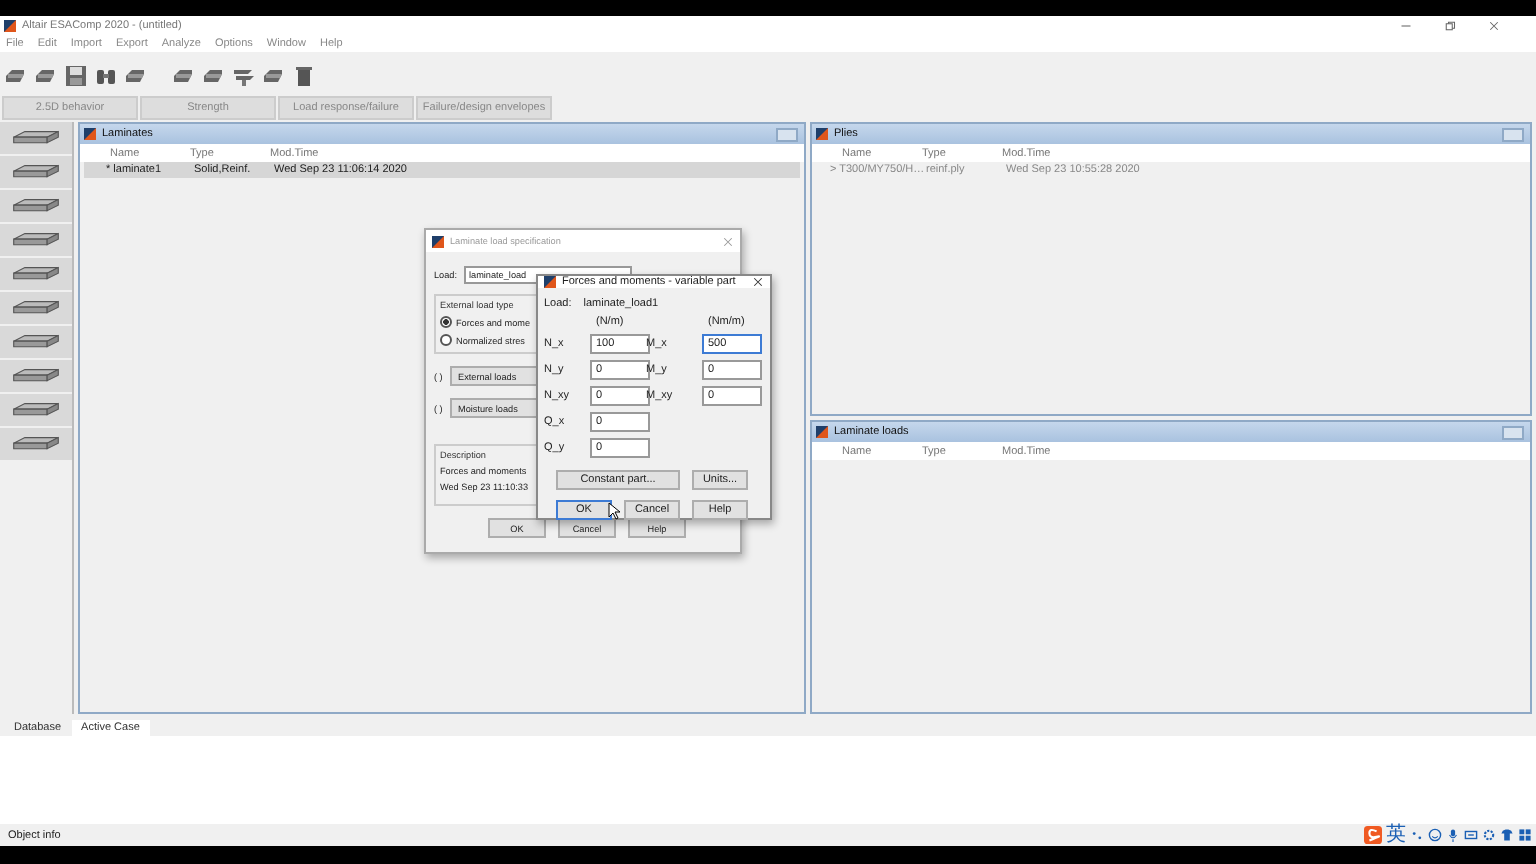  What do you see at coordinates (1373, 835) in the screenshot?
I see `input-method-icon` at bounding box center [1373, 835].